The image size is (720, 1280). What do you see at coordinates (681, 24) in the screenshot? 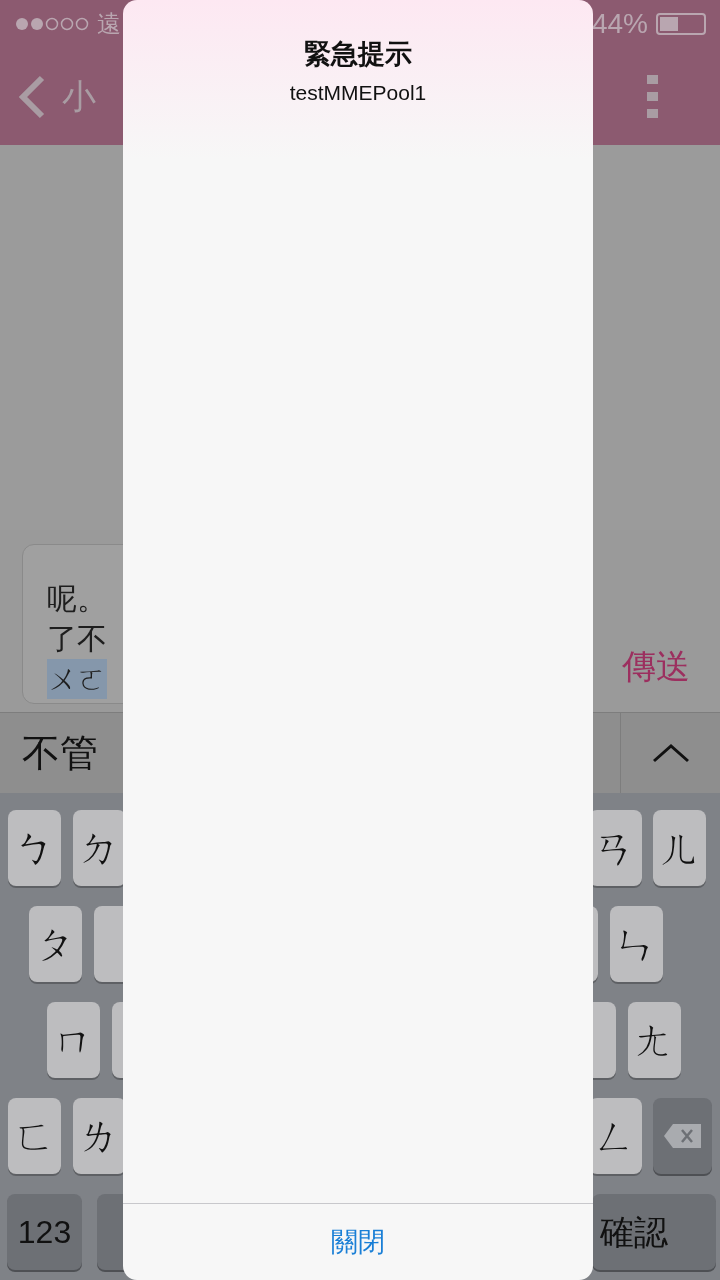
I see `battery-icon` at bounding box center [681, 24].